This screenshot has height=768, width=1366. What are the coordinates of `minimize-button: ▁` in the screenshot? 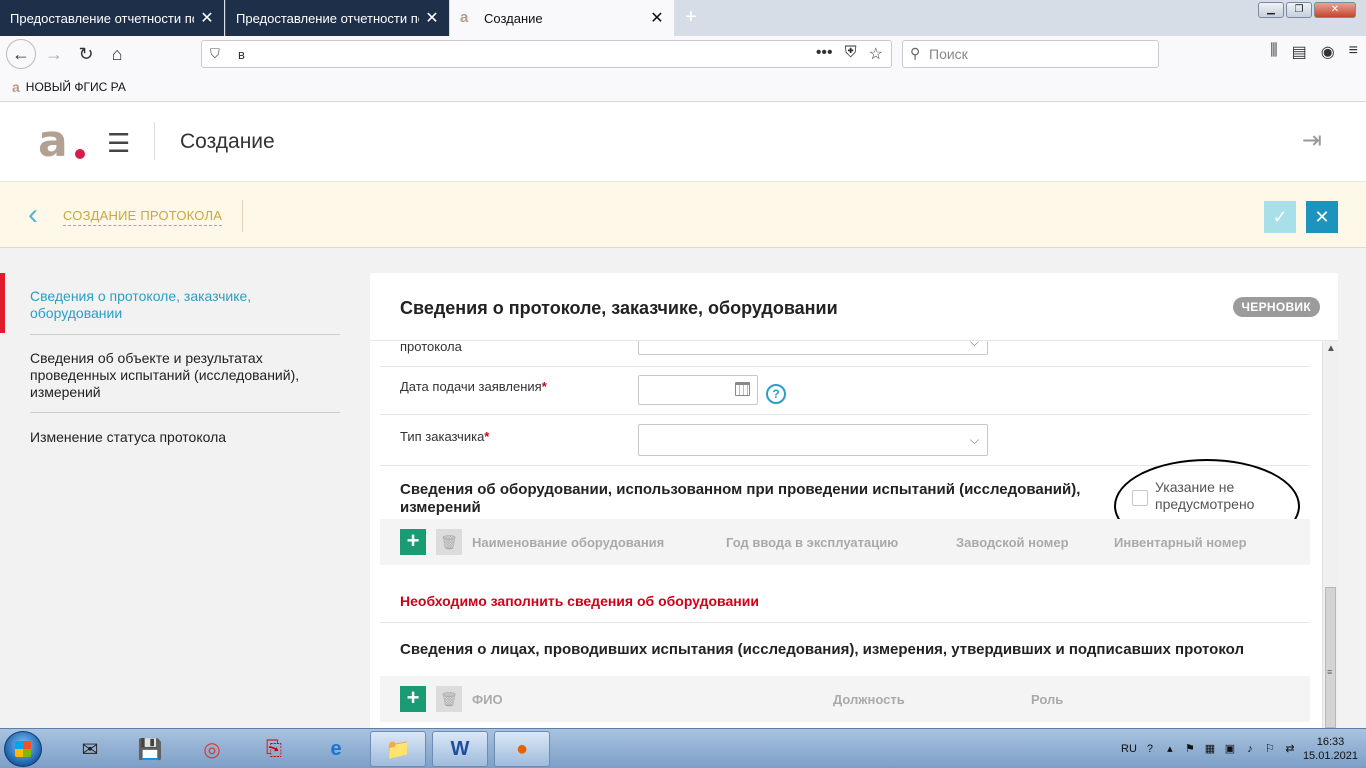 It's located at (1271, 10).